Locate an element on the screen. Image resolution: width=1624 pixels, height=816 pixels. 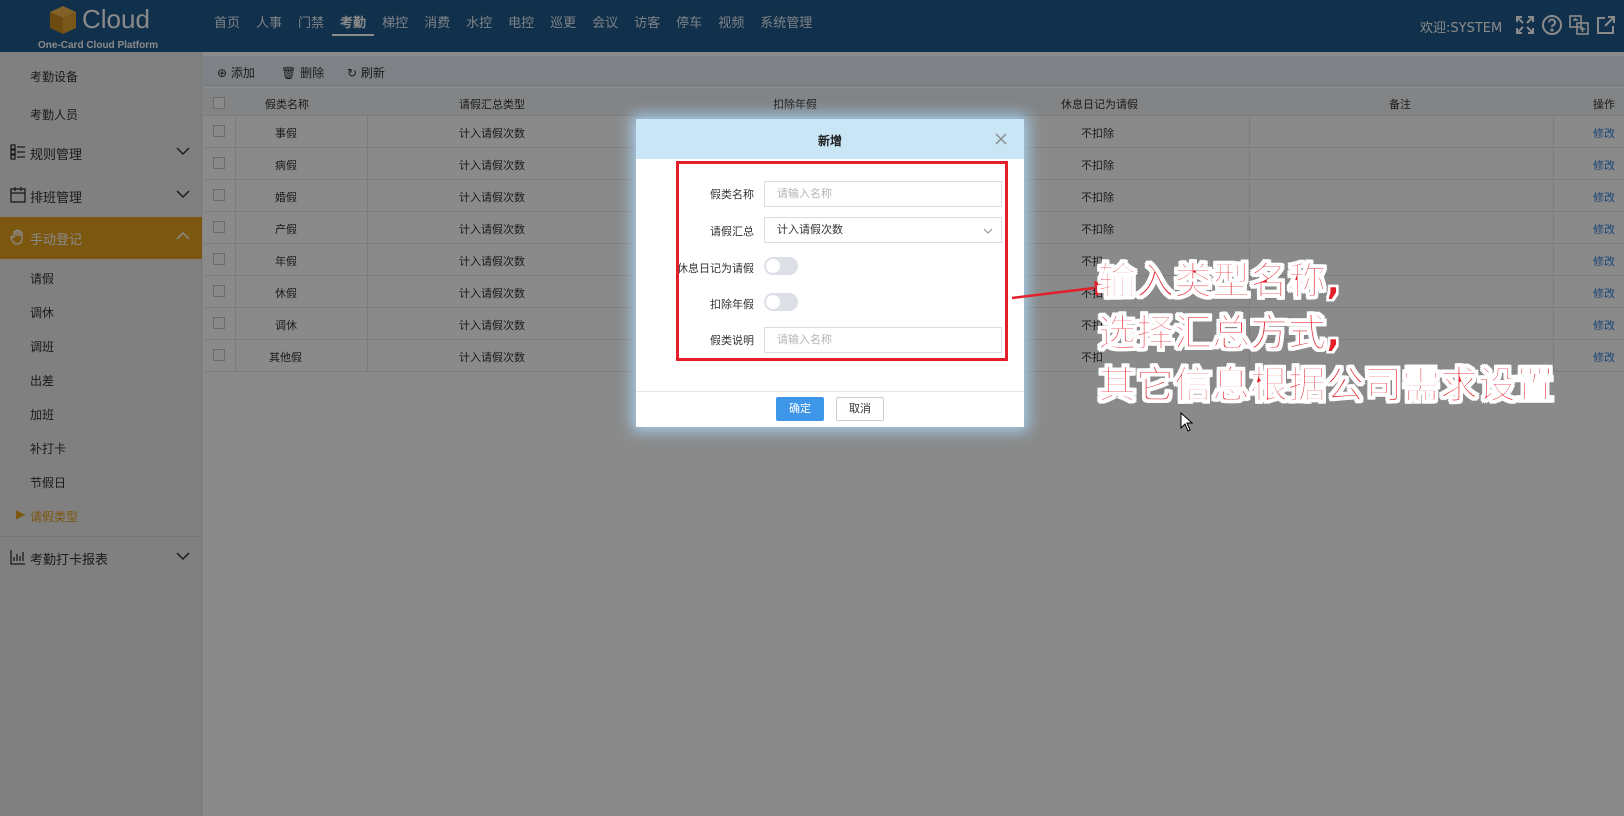
cancel-button: 取消 is located at coordinates (860, 409).